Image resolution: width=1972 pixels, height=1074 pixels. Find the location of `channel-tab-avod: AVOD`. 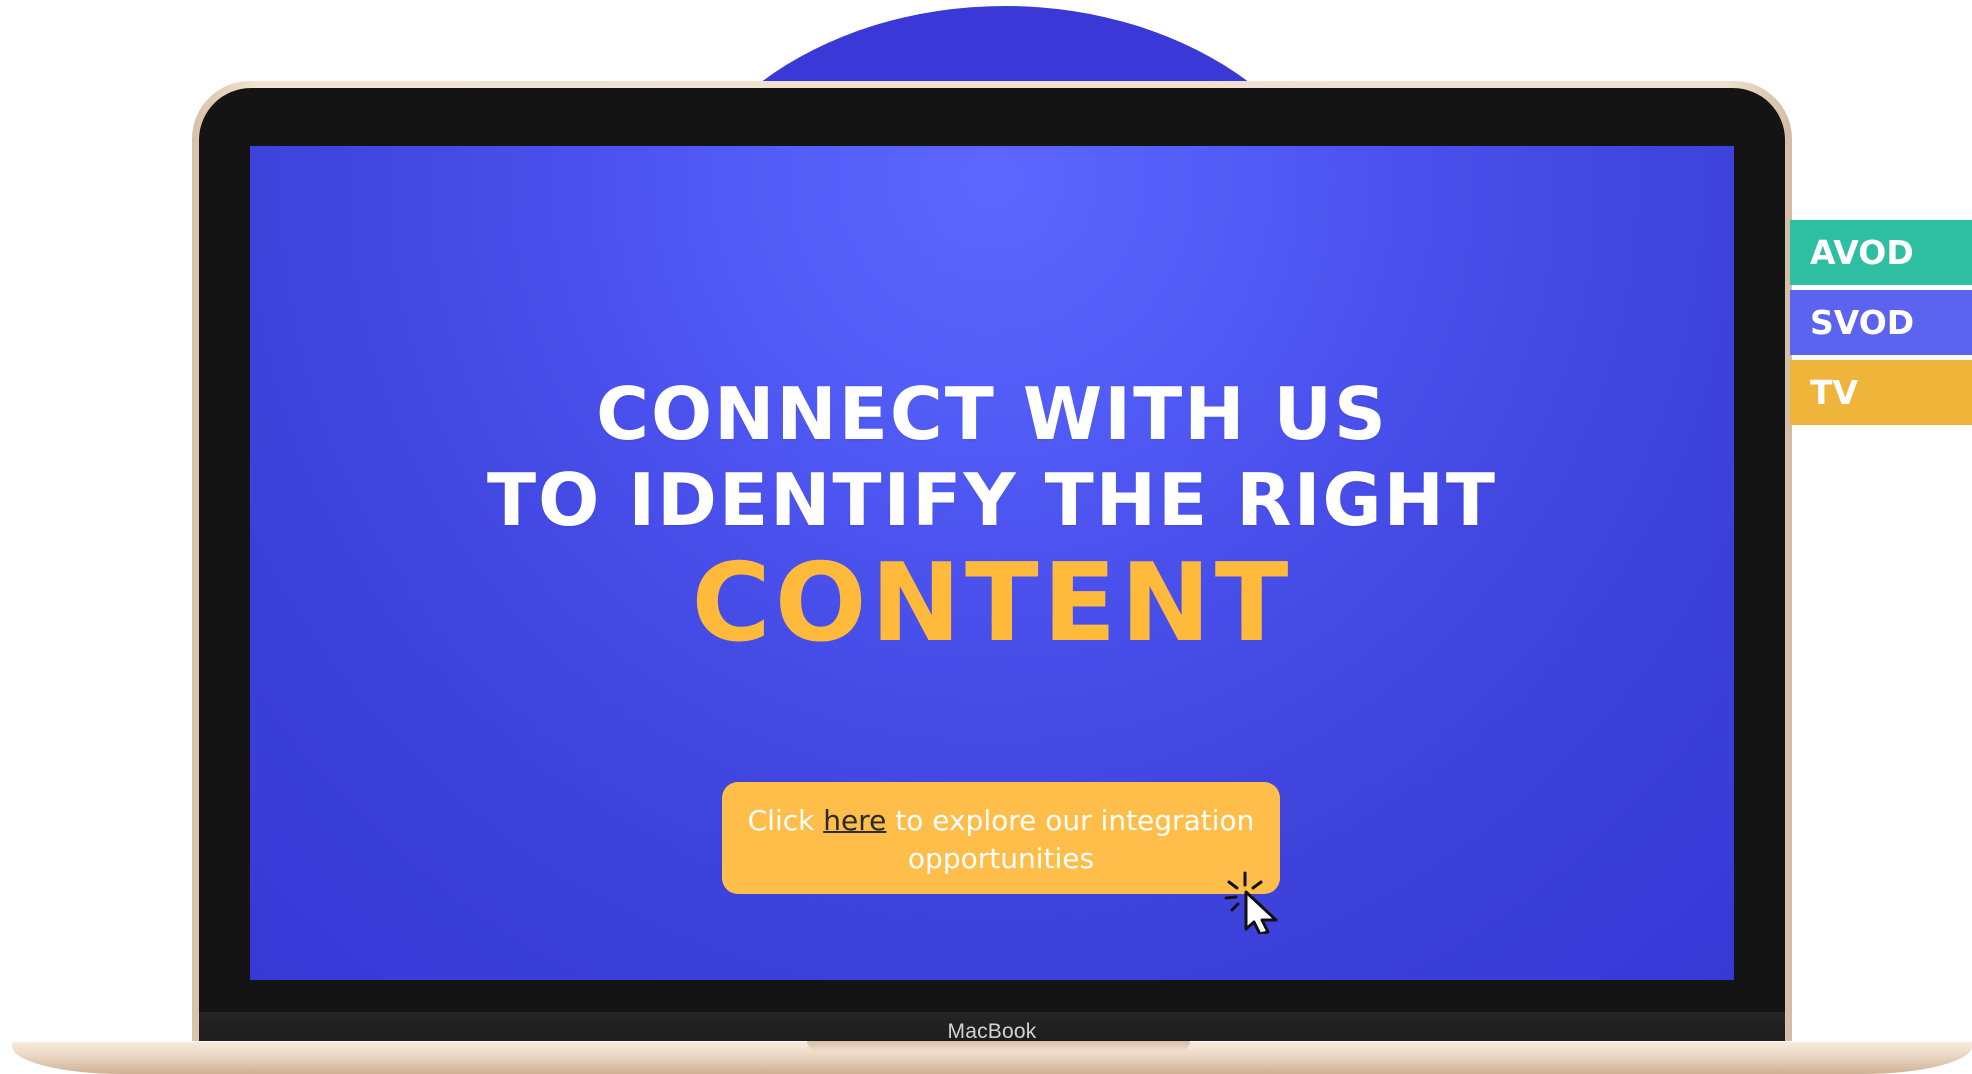

channel-tab-avod: AVOD is located at coordinates (1881, 252).